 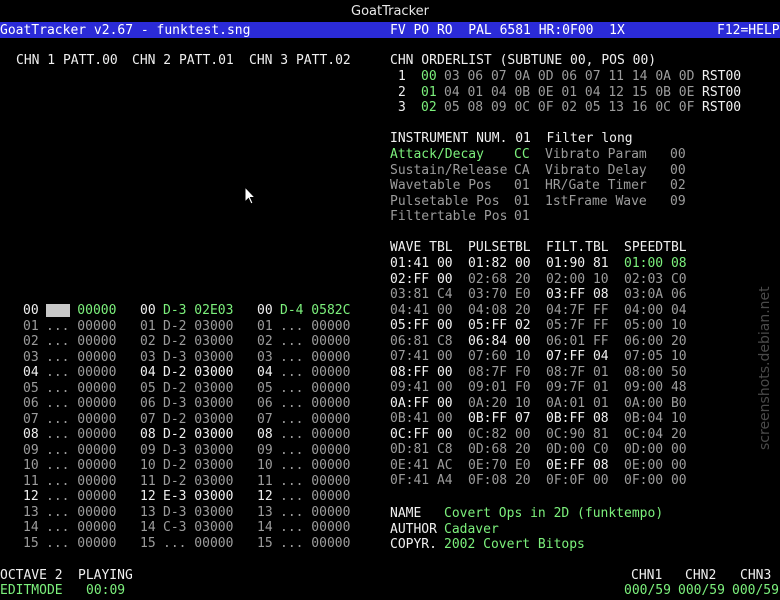 What do you see at coordinates (421, 388) in the screenshot?
I see `table-cell: 09:41 00` at bounding box center [421, 388].